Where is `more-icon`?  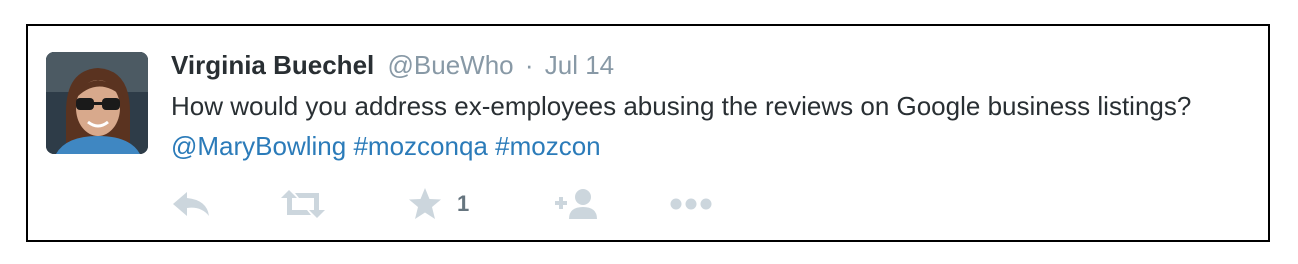 more-icon is located at coordinates (691, 204).